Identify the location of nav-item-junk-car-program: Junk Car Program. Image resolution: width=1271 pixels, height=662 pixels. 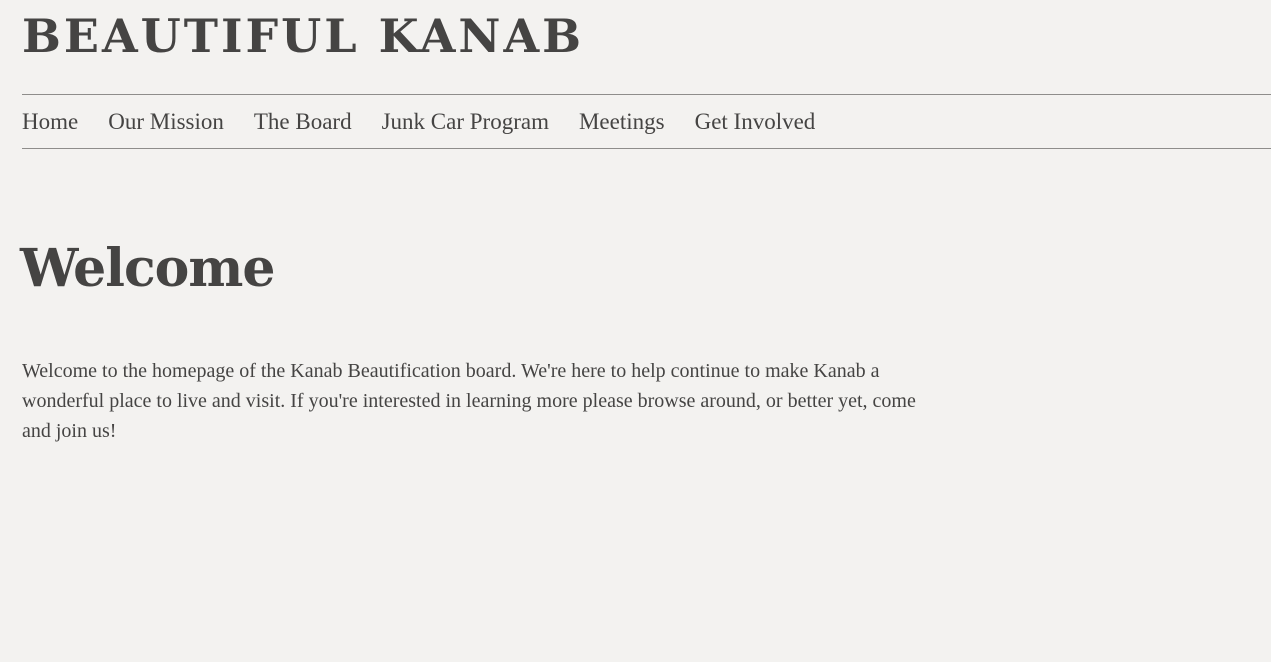
(465, 121).